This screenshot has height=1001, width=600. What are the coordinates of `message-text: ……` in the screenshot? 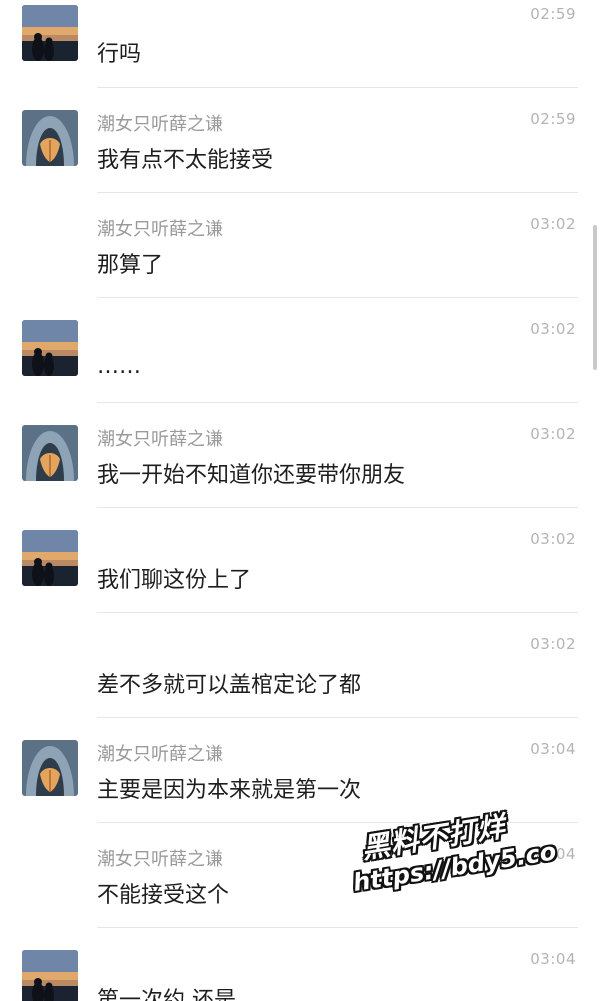 It's located at (119, 366).